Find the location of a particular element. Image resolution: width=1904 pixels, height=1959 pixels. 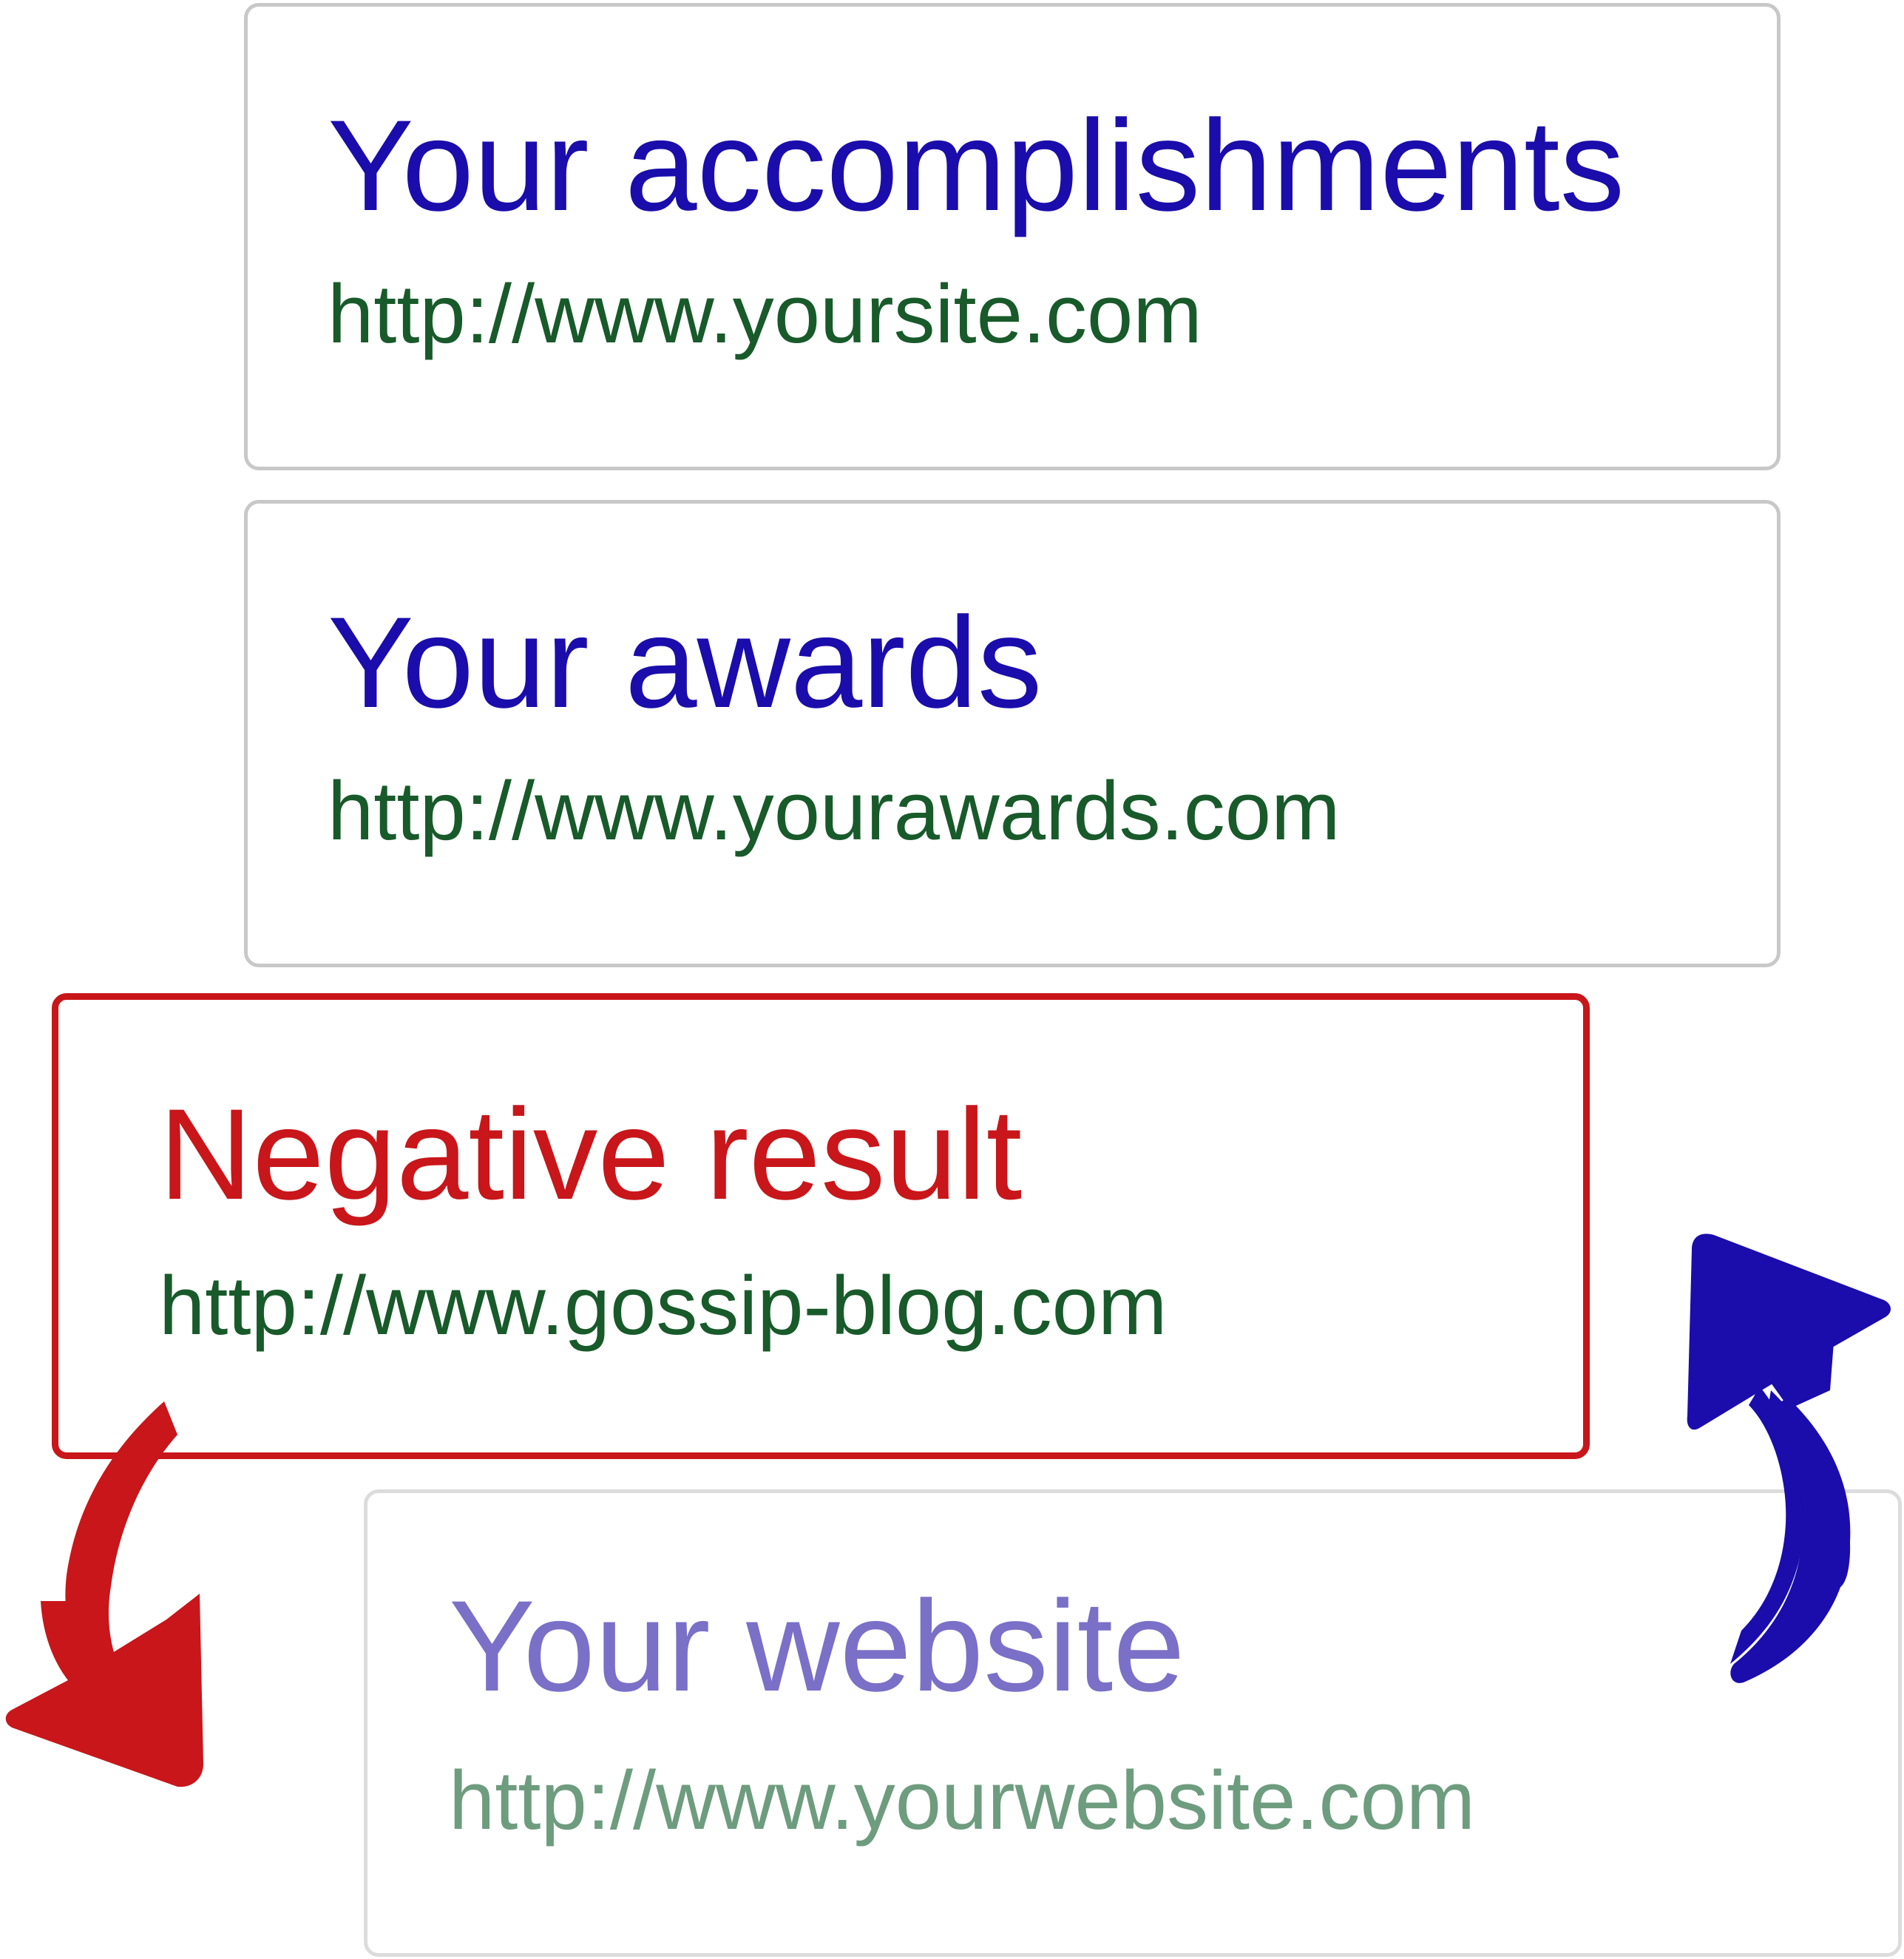

curved-down-arrow-icon is located at coordinates (104, 1594).